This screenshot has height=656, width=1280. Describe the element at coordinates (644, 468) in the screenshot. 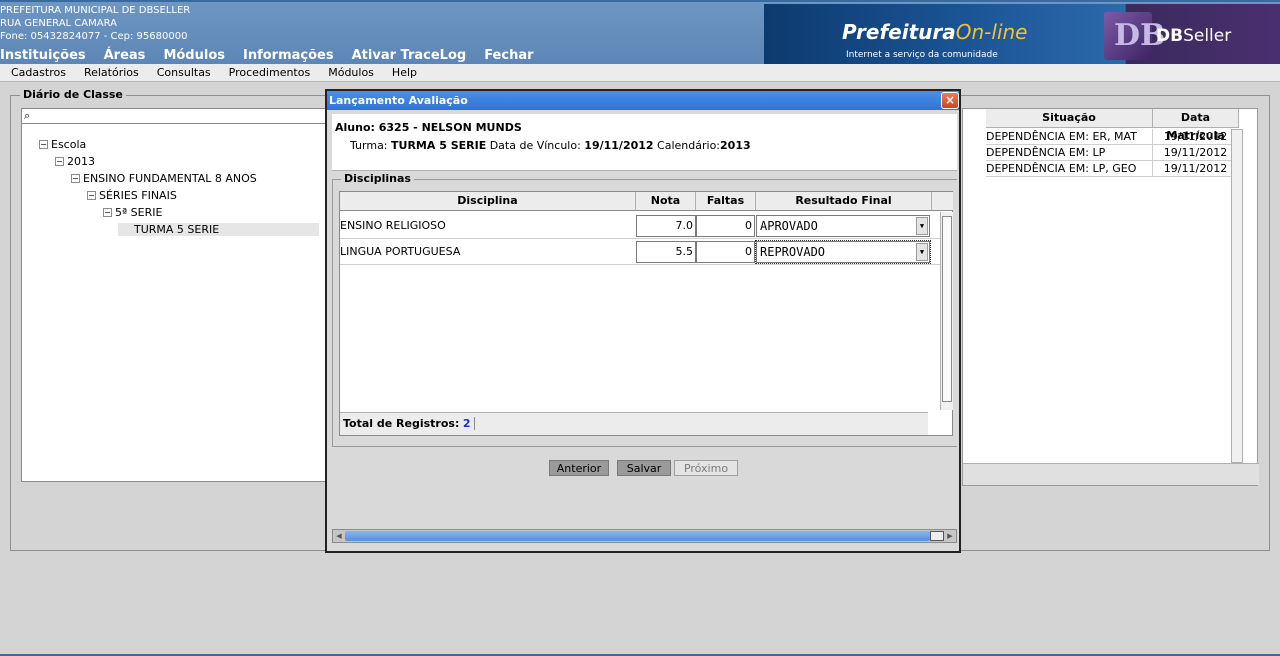

I see `salvar-button: Salvar` at that location.